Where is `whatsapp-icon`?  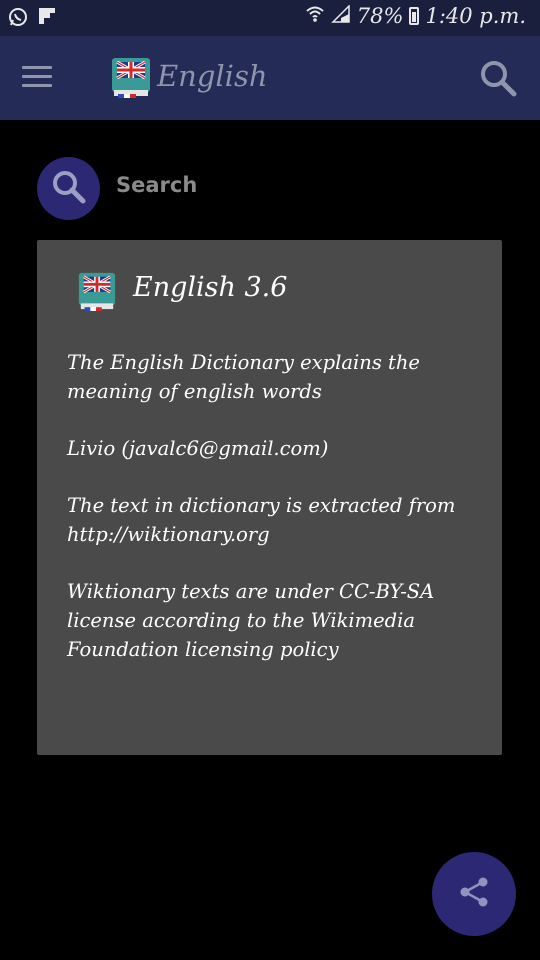 whatsapp-icon is located at coordinates (18, 19).